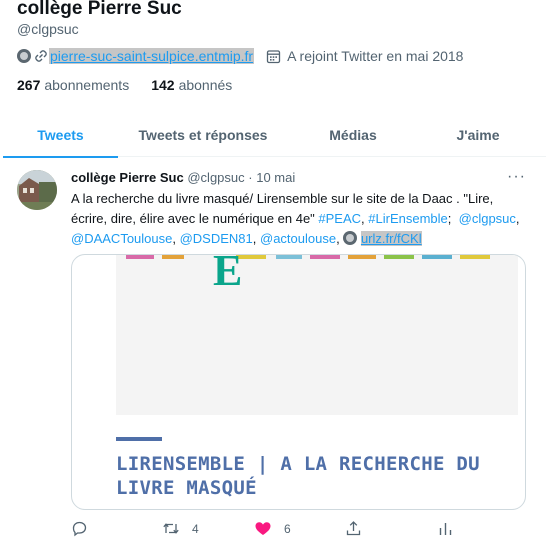 This screenshot has height=551, width=546. Describe the element at coordinates (478, 135) in the screenshot. I see `tab-likes: J'aime` at that location.